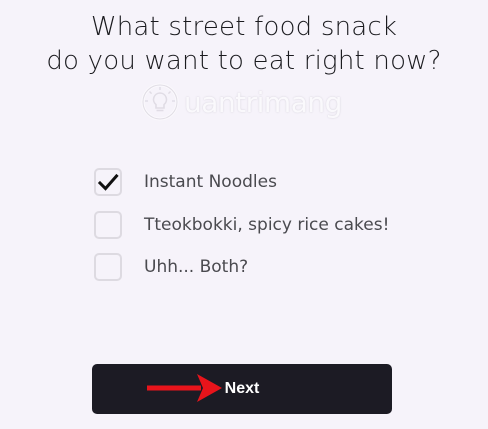 The width and height of the screenshot is (488, 429). I want to click on checkbox-both, so click(108, 267).